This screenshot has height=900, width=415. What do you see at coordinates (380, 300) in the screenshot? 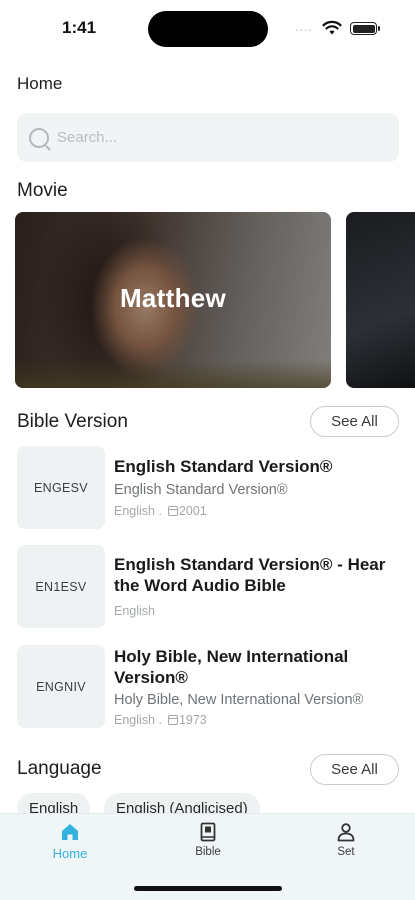
I see `movie-card-next` at bounding box center [380, 300].